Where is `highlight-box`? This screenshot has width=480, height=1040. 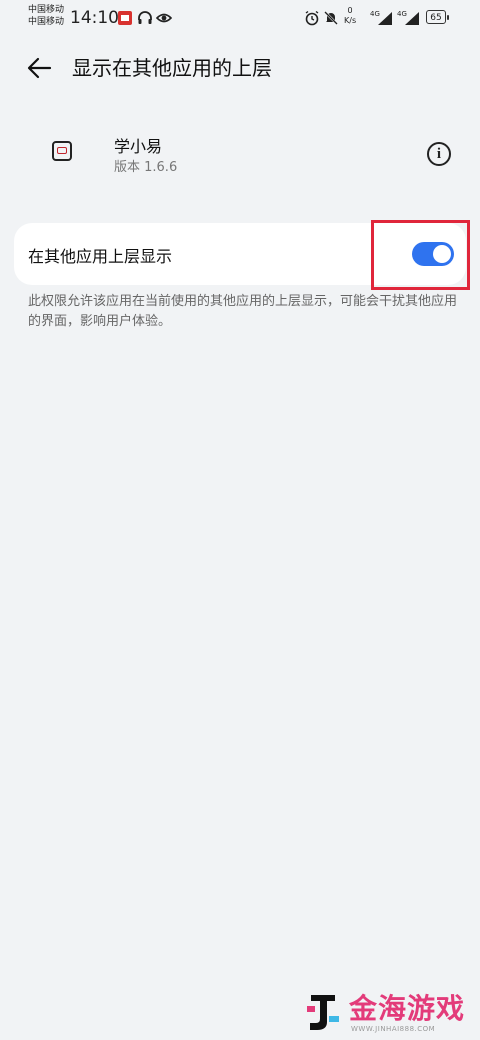
highlight-box is located at coordinates (420, 255).